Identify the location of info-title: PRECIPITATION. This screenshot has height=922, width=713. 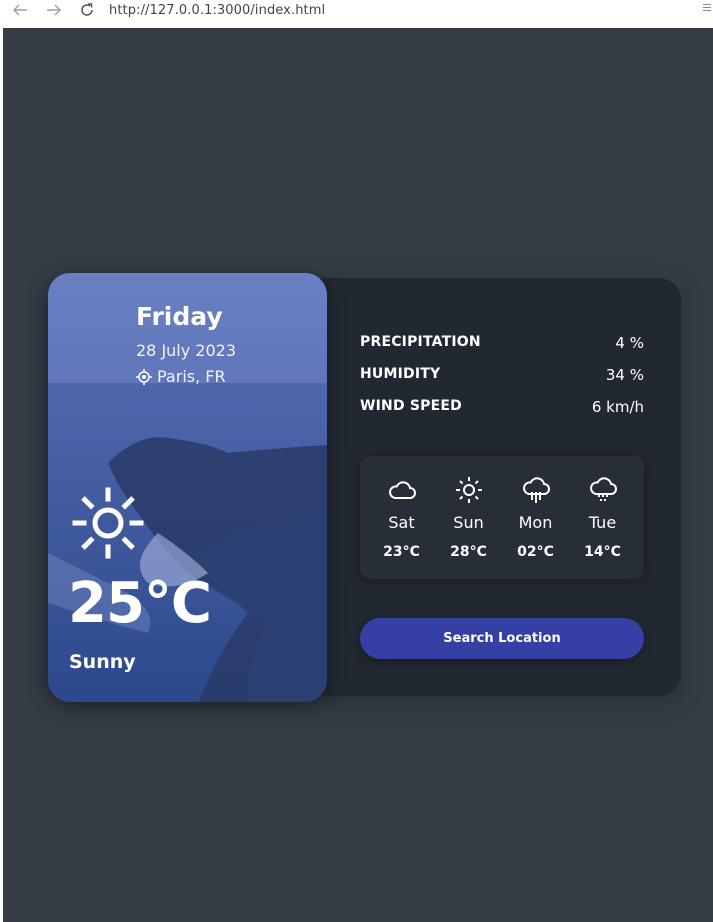
(420, 342).